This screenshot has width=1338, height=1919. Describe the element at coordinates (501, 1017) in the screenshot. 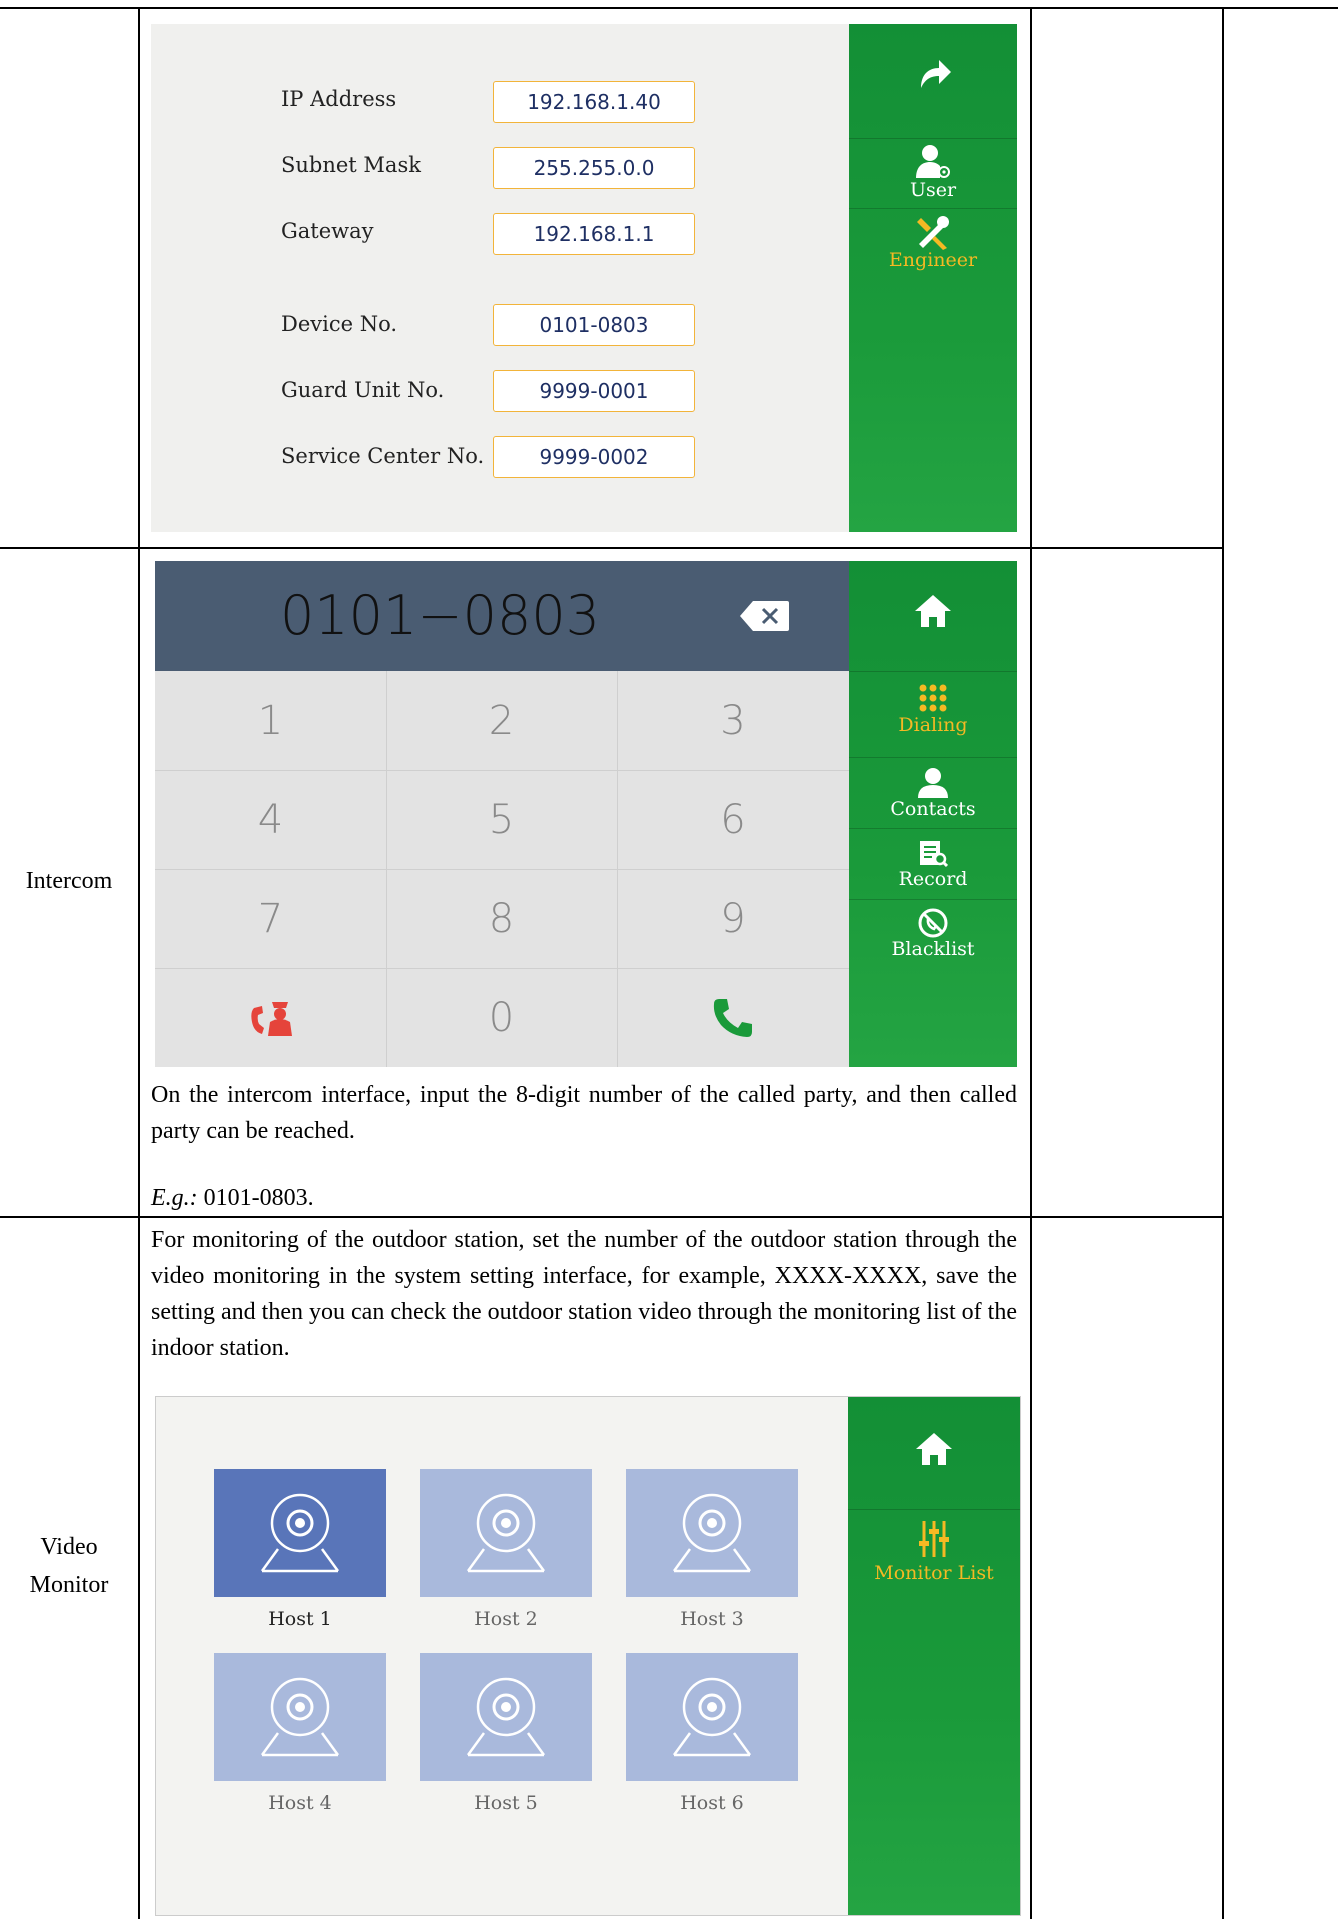

I see `key-0: 0` at that location.